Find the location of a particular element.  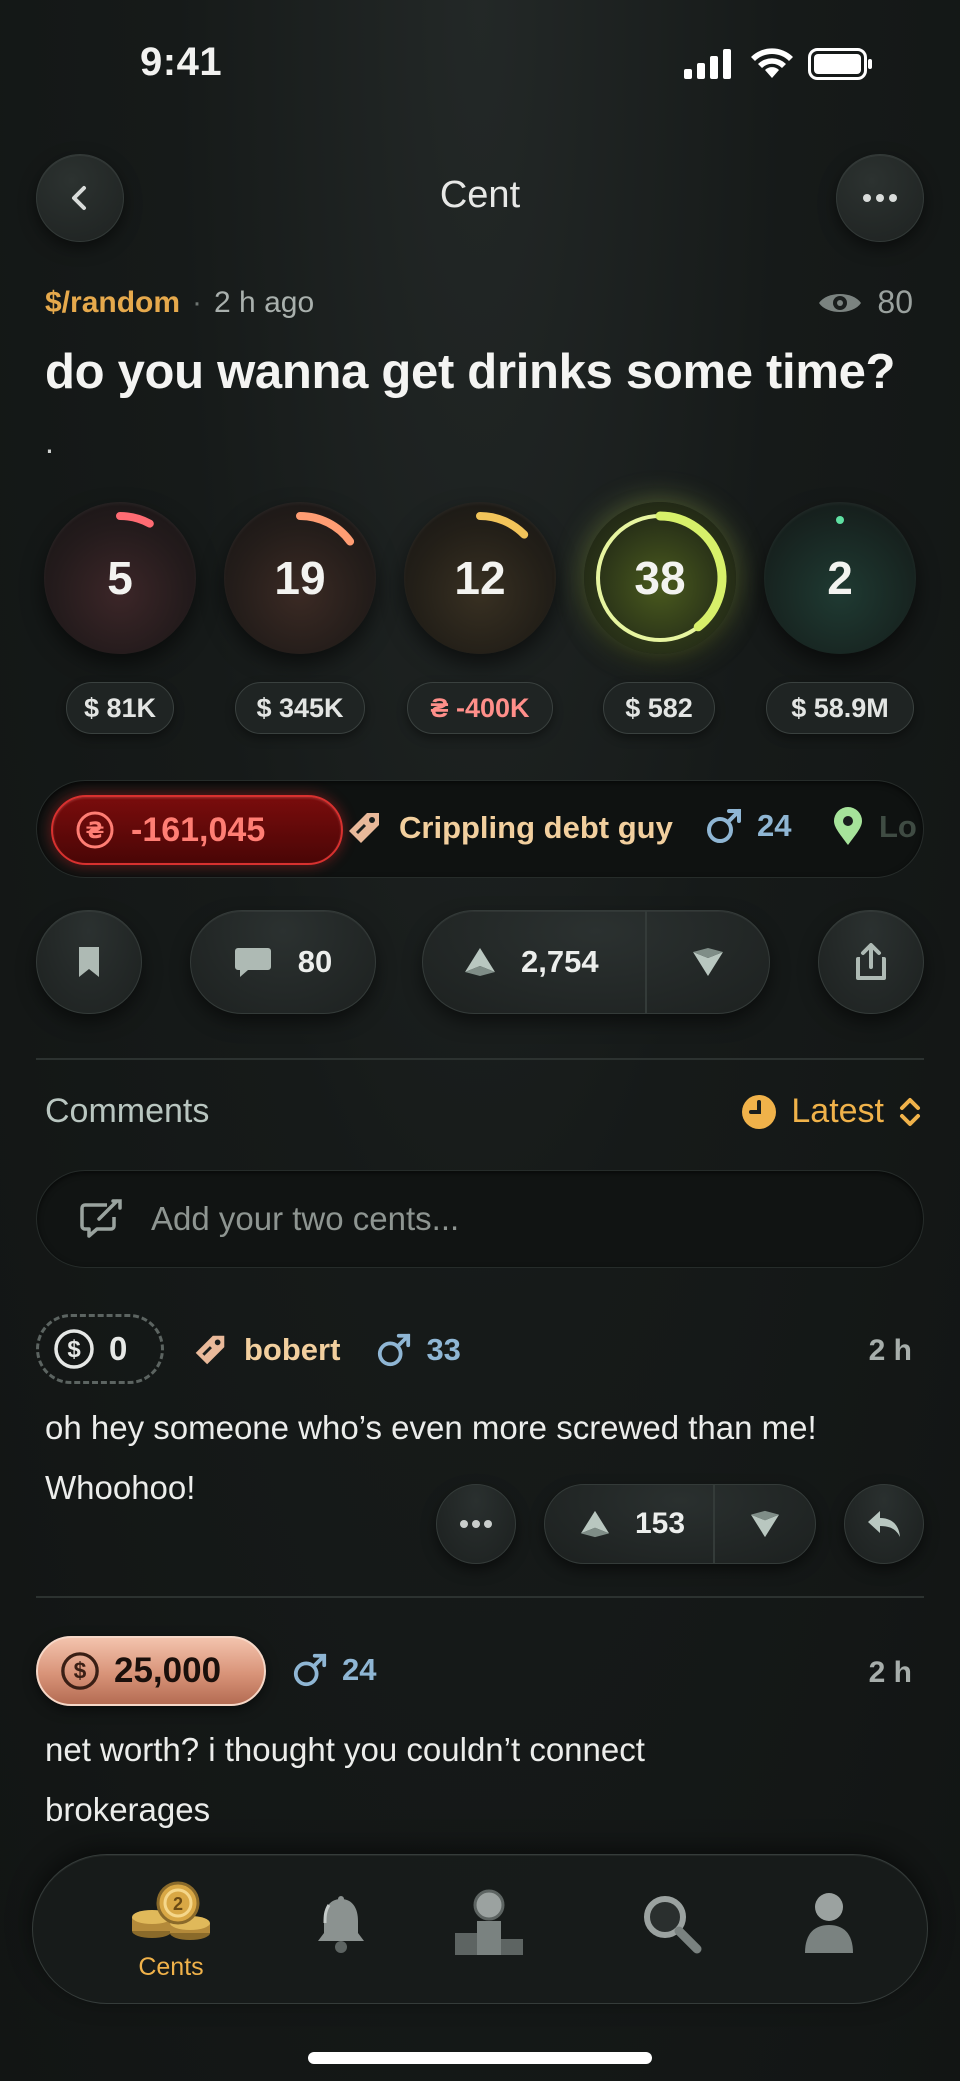

more-options-button is located at coordinates (880, 198).